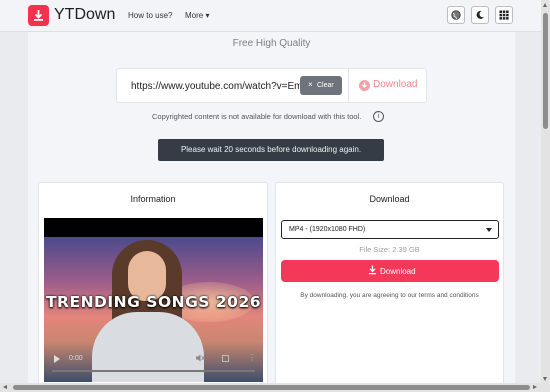  I want to click on grid-icon, so click(504, 15).